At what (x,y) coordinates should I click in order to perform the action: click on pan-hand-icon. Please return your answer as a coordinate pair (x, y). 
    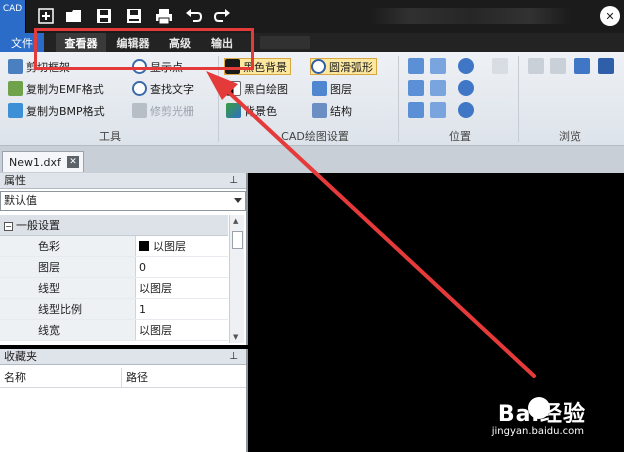
    Looking at the image, I should click on (500, 66).